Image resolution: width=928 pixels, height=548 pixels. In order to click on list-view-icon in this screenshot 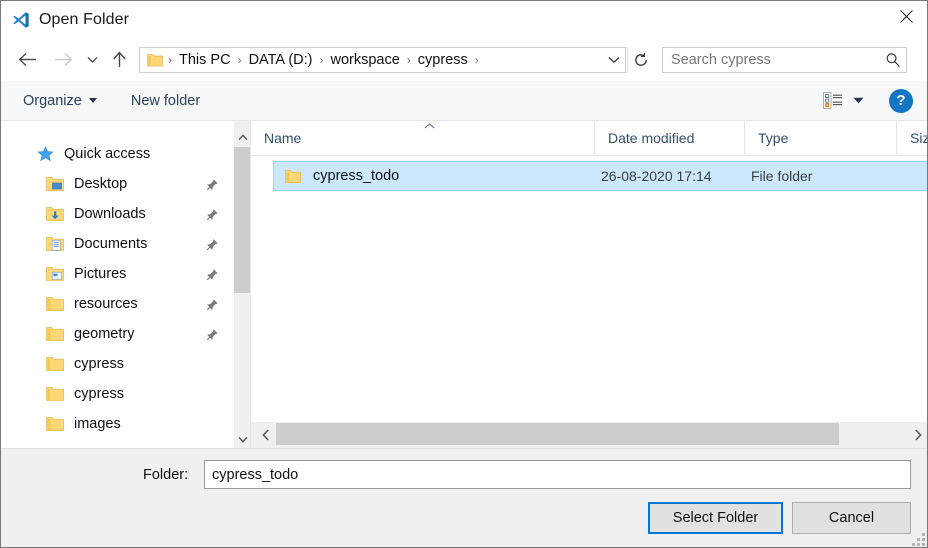, I will do `click(833, 101)`.